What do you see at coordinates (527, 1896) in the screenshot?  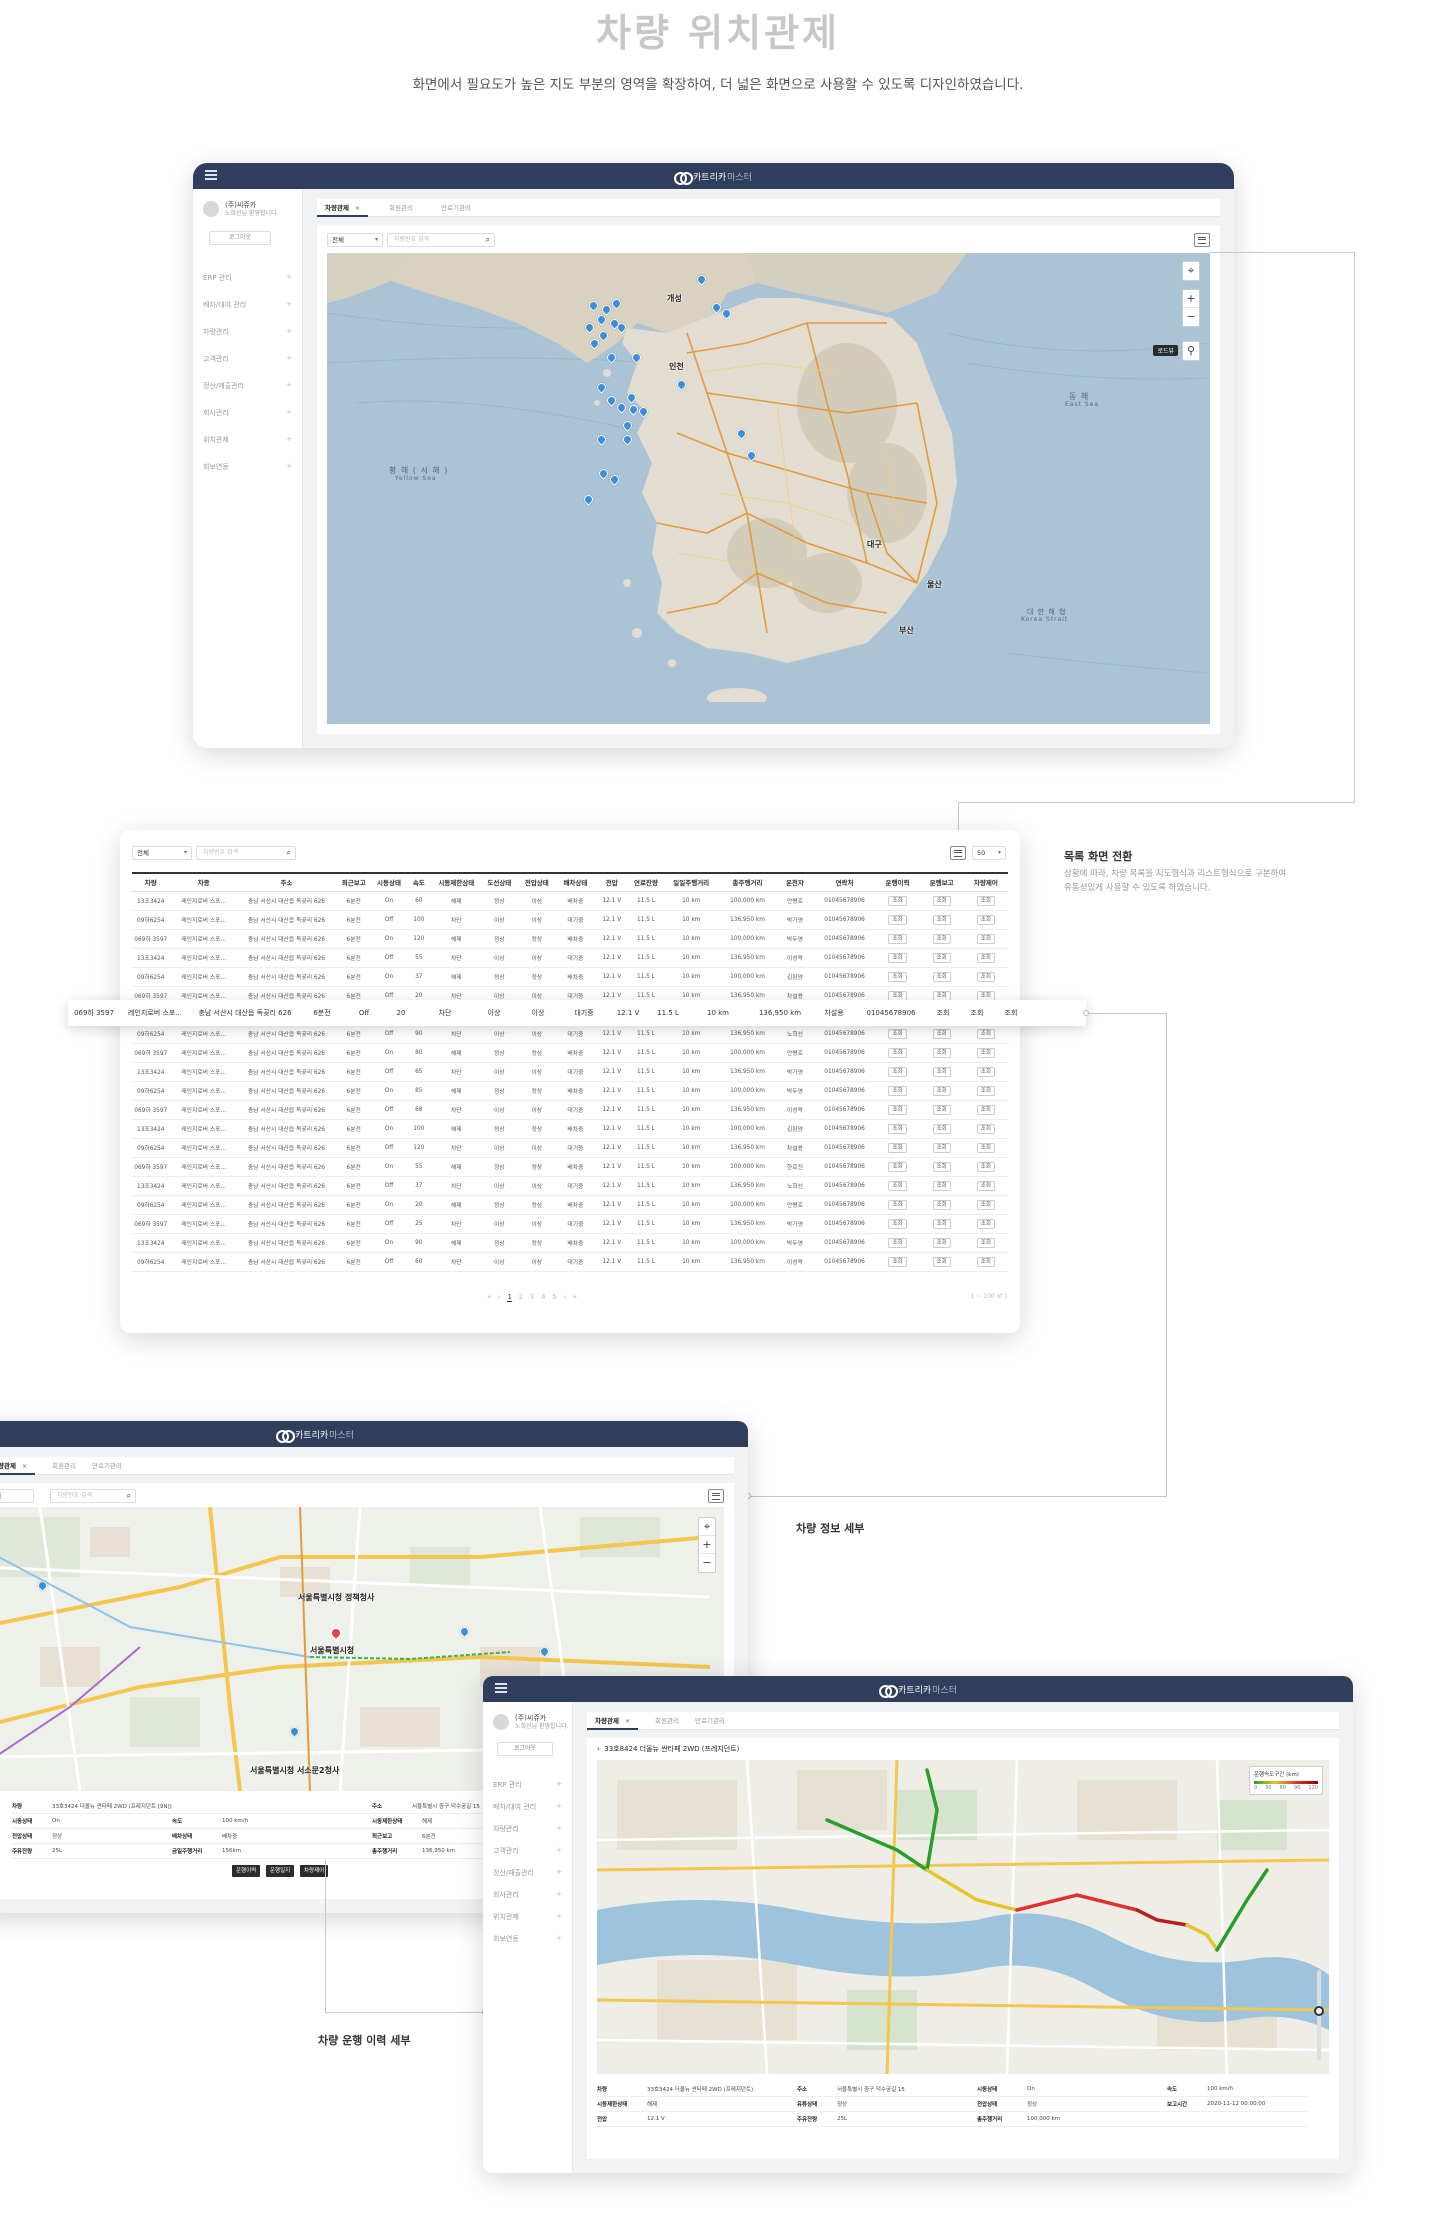 I see `sidebar-item-company: 회사관리 +` at bounding box center [527, 1896].